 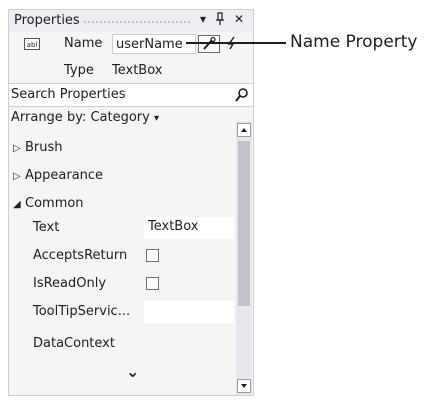 What do you see at coordinates (54, 203) in the screenshot?
I see `category-label: Common` at bounding box center [54, 203].